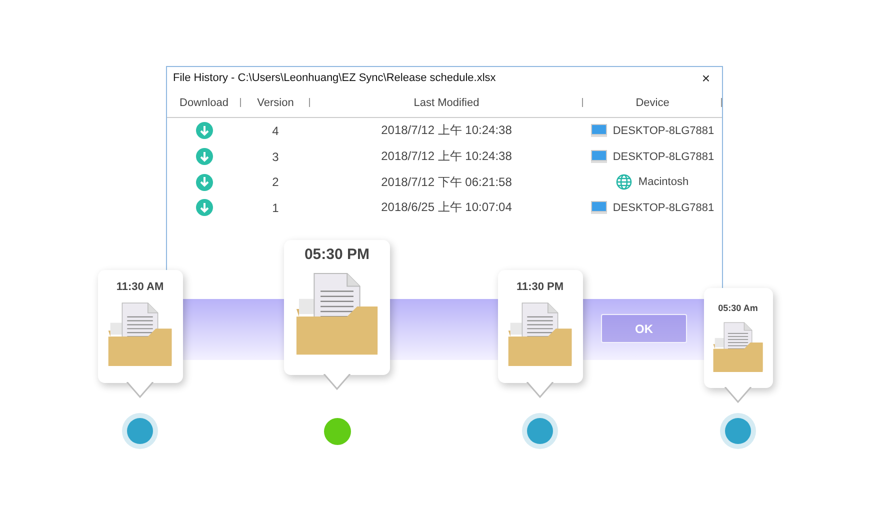  What do you see at coordinates (275, 182) in the screenshot?
I see `version-cell-text: 2` at bounding box center [275, 182].